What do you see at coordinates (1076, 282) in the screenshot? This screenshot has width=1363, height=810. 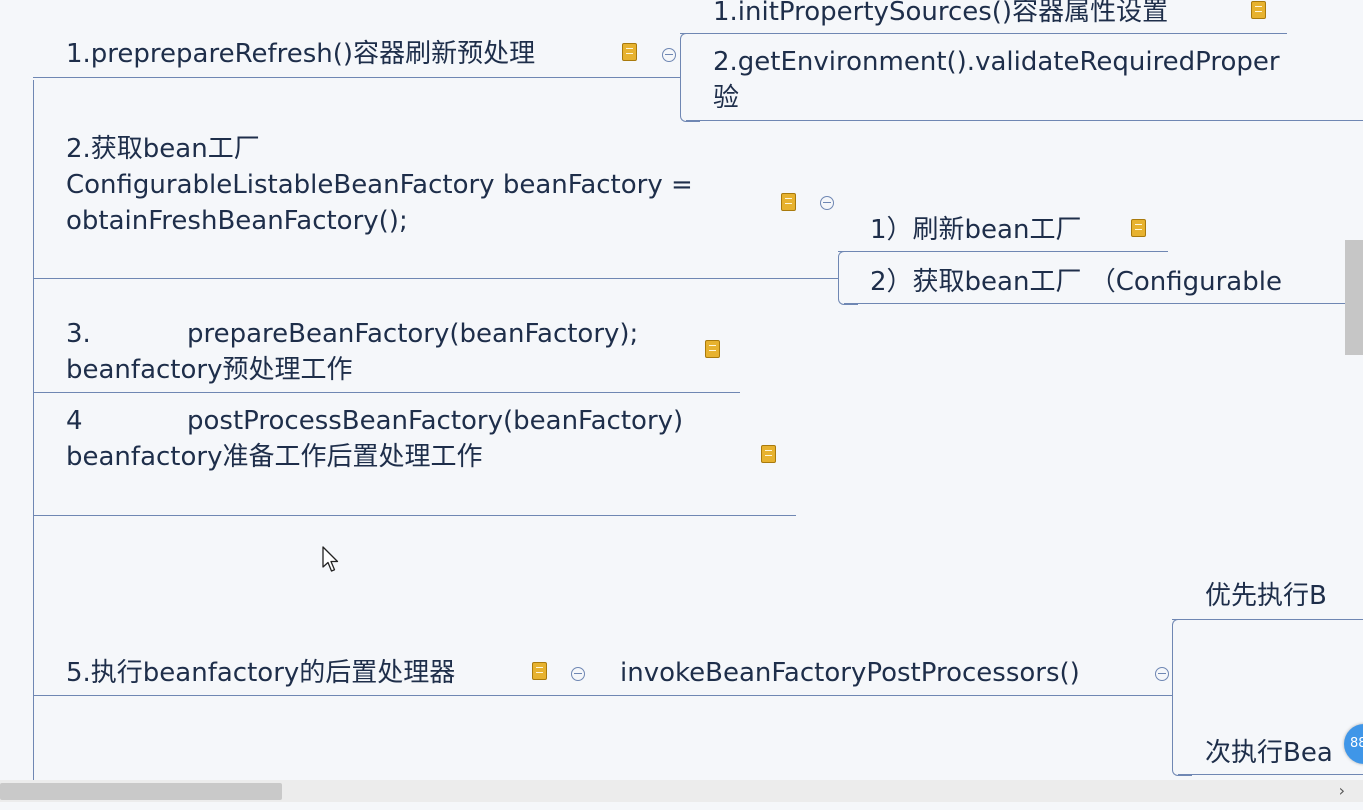 I see `node-2-child-2-label: 2）获取bean工厂 （Configurable` at bounding box center [1076, 282].